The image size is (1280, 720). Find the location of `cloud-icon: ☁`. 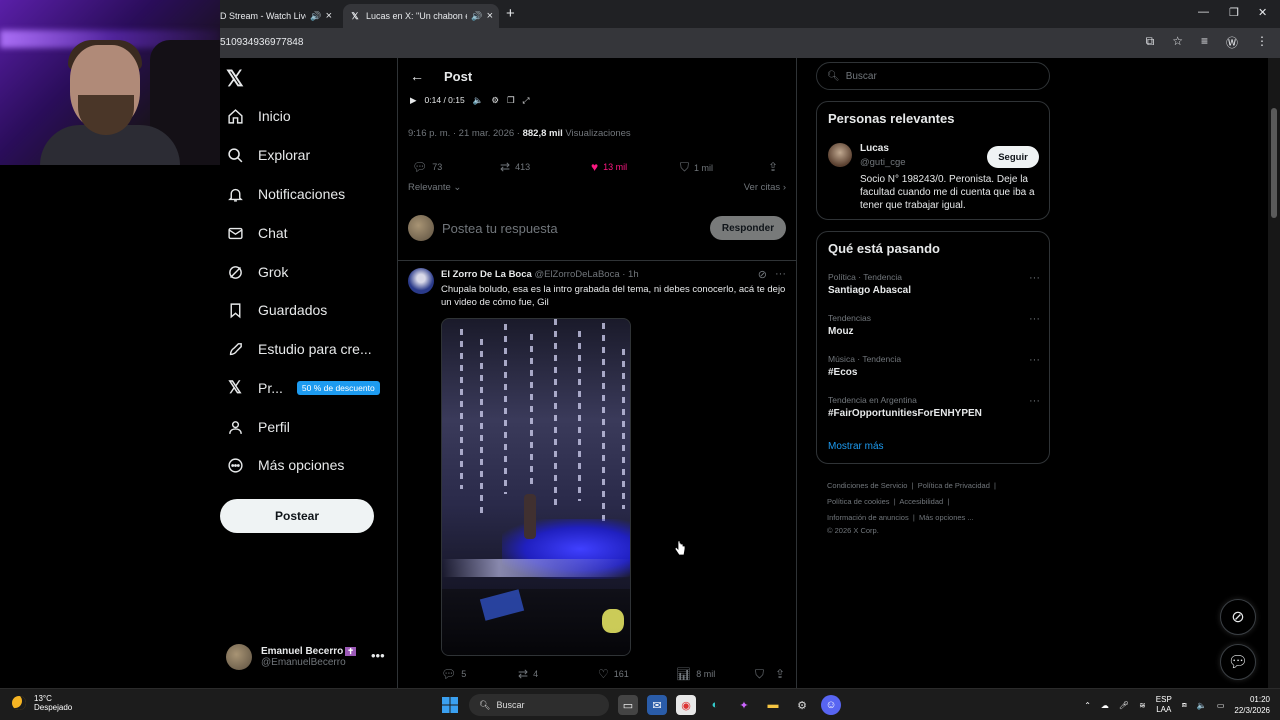

cloud-icon: ☁ is located at coordinates (1105, 705).